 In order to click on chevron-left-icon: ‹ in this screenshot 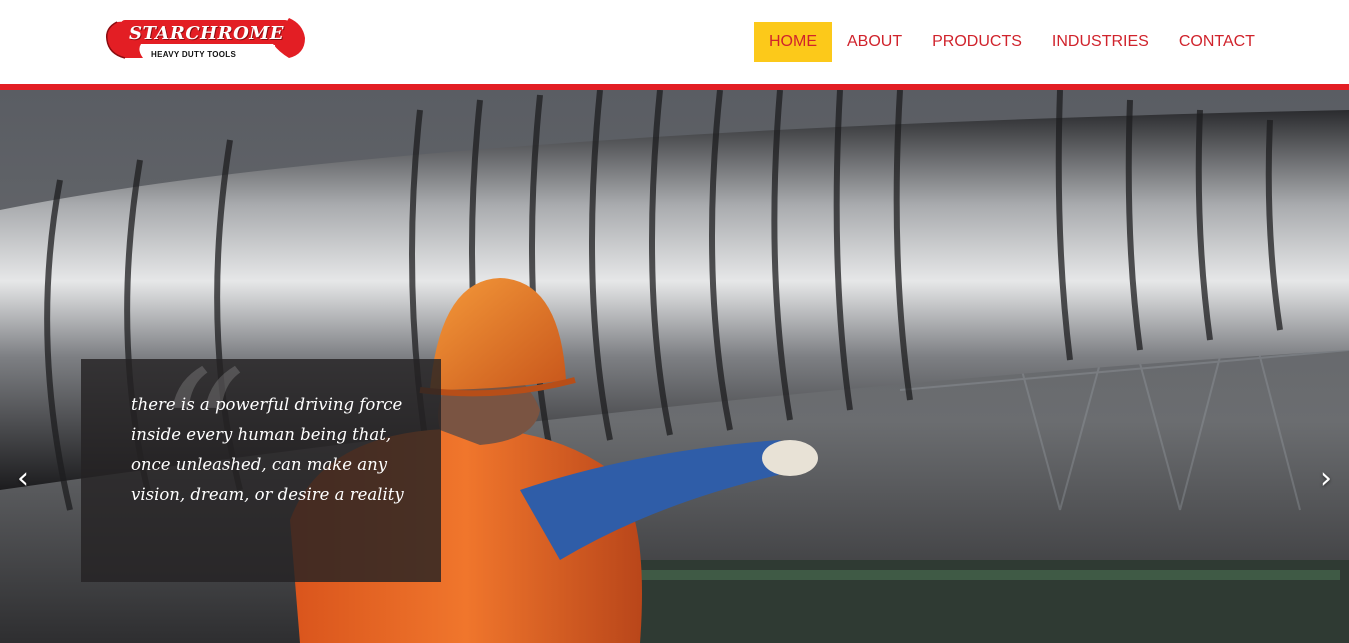, I will do `click(23, 479)`.